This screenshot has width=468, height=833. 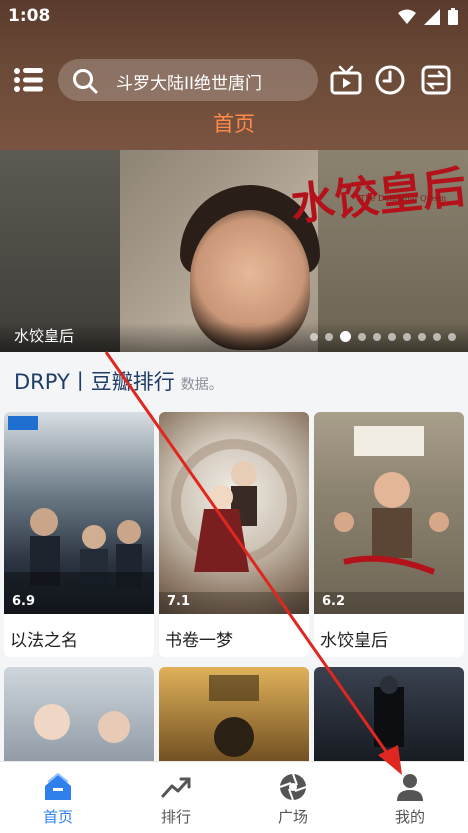 I want to click on search-row: 斗罗大陆II绝世唐门, so click(x=234, y=80).